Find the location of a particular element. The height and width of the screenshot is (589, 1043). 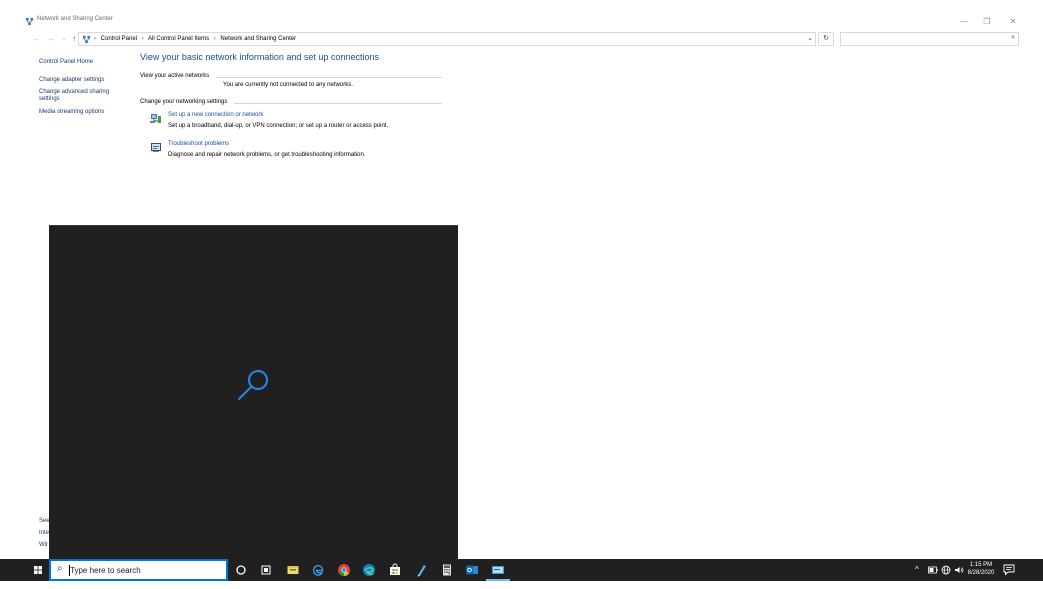

back-button: ← is located at coordinates (36, 39).